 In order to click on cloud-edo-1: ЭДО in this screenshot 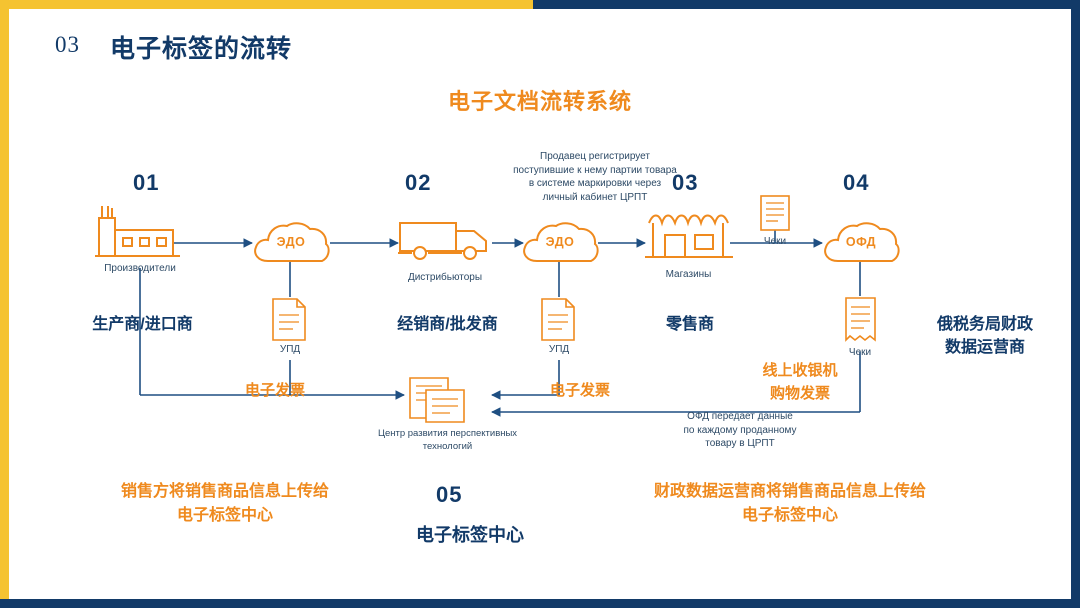, I will do `click(291, 242)`.